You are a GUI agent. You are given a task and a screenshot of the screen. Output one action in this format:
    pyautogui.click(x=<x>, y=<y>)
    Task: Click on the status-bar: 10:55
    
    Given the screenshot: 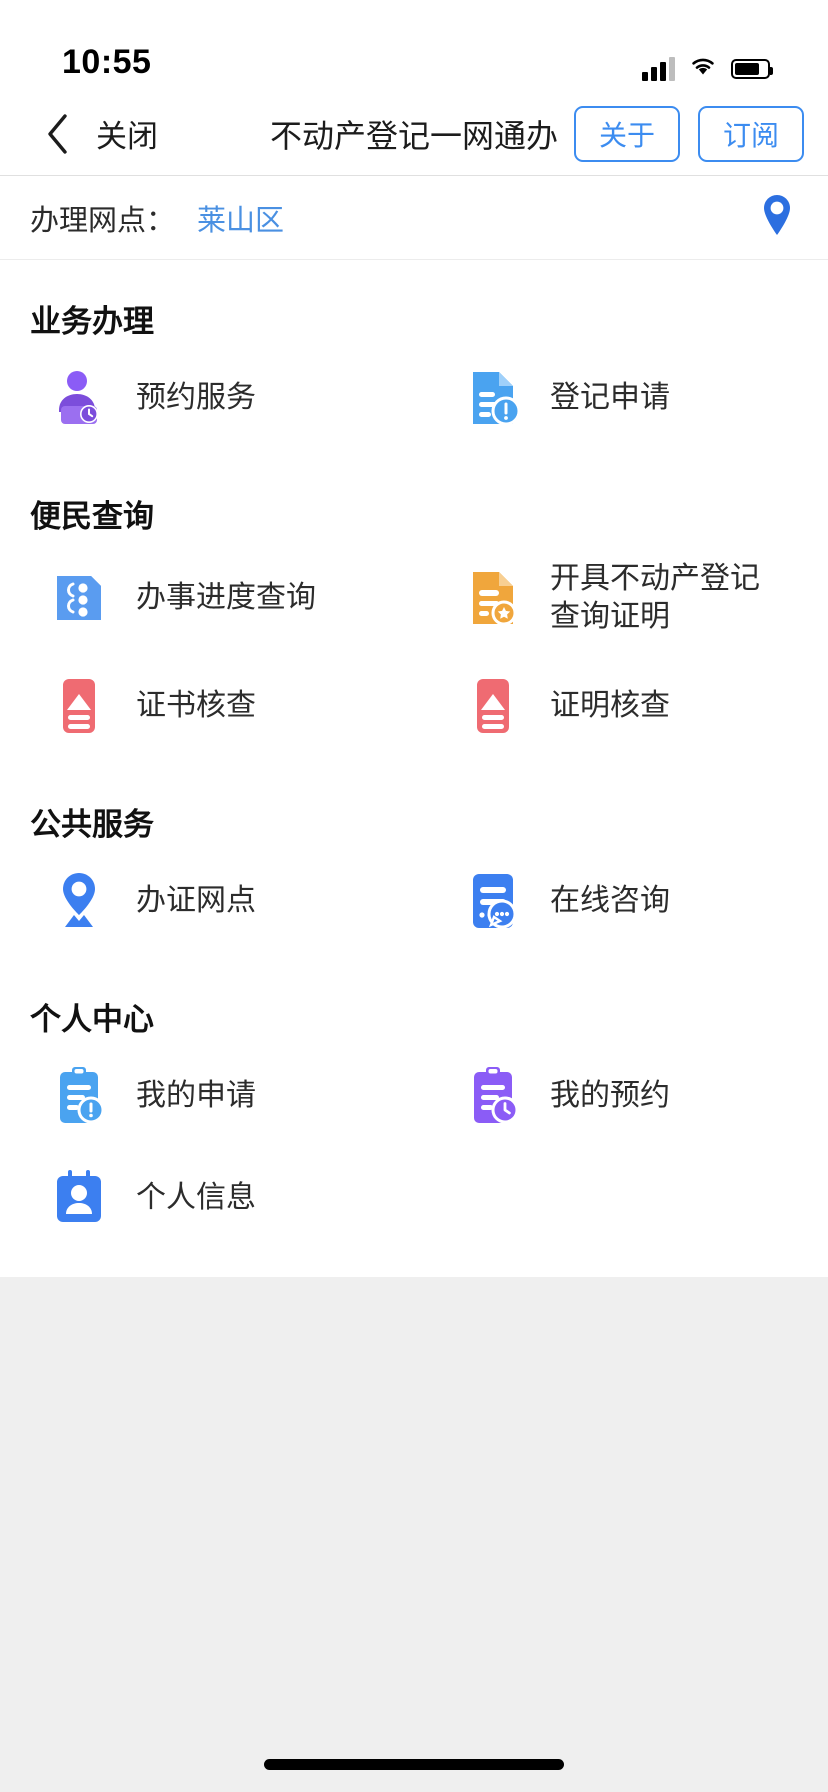 What is the action you would take?
    pyautogui.click(x=414, y=46)
    